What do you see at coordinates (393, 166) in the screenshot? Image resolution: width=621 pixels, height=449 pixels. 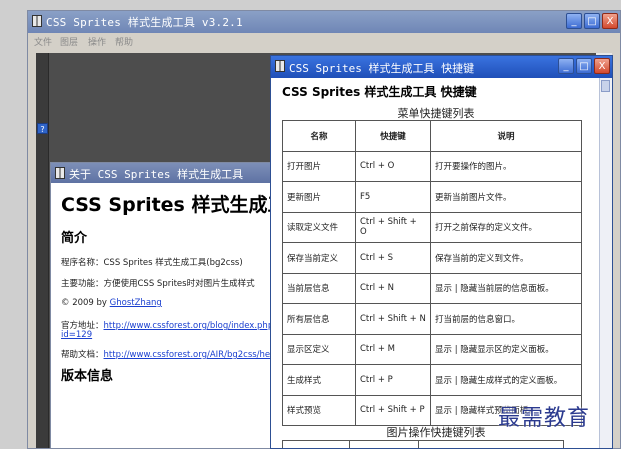 I see `row-key: Ctrl + O` at bounding box center [393, 166].